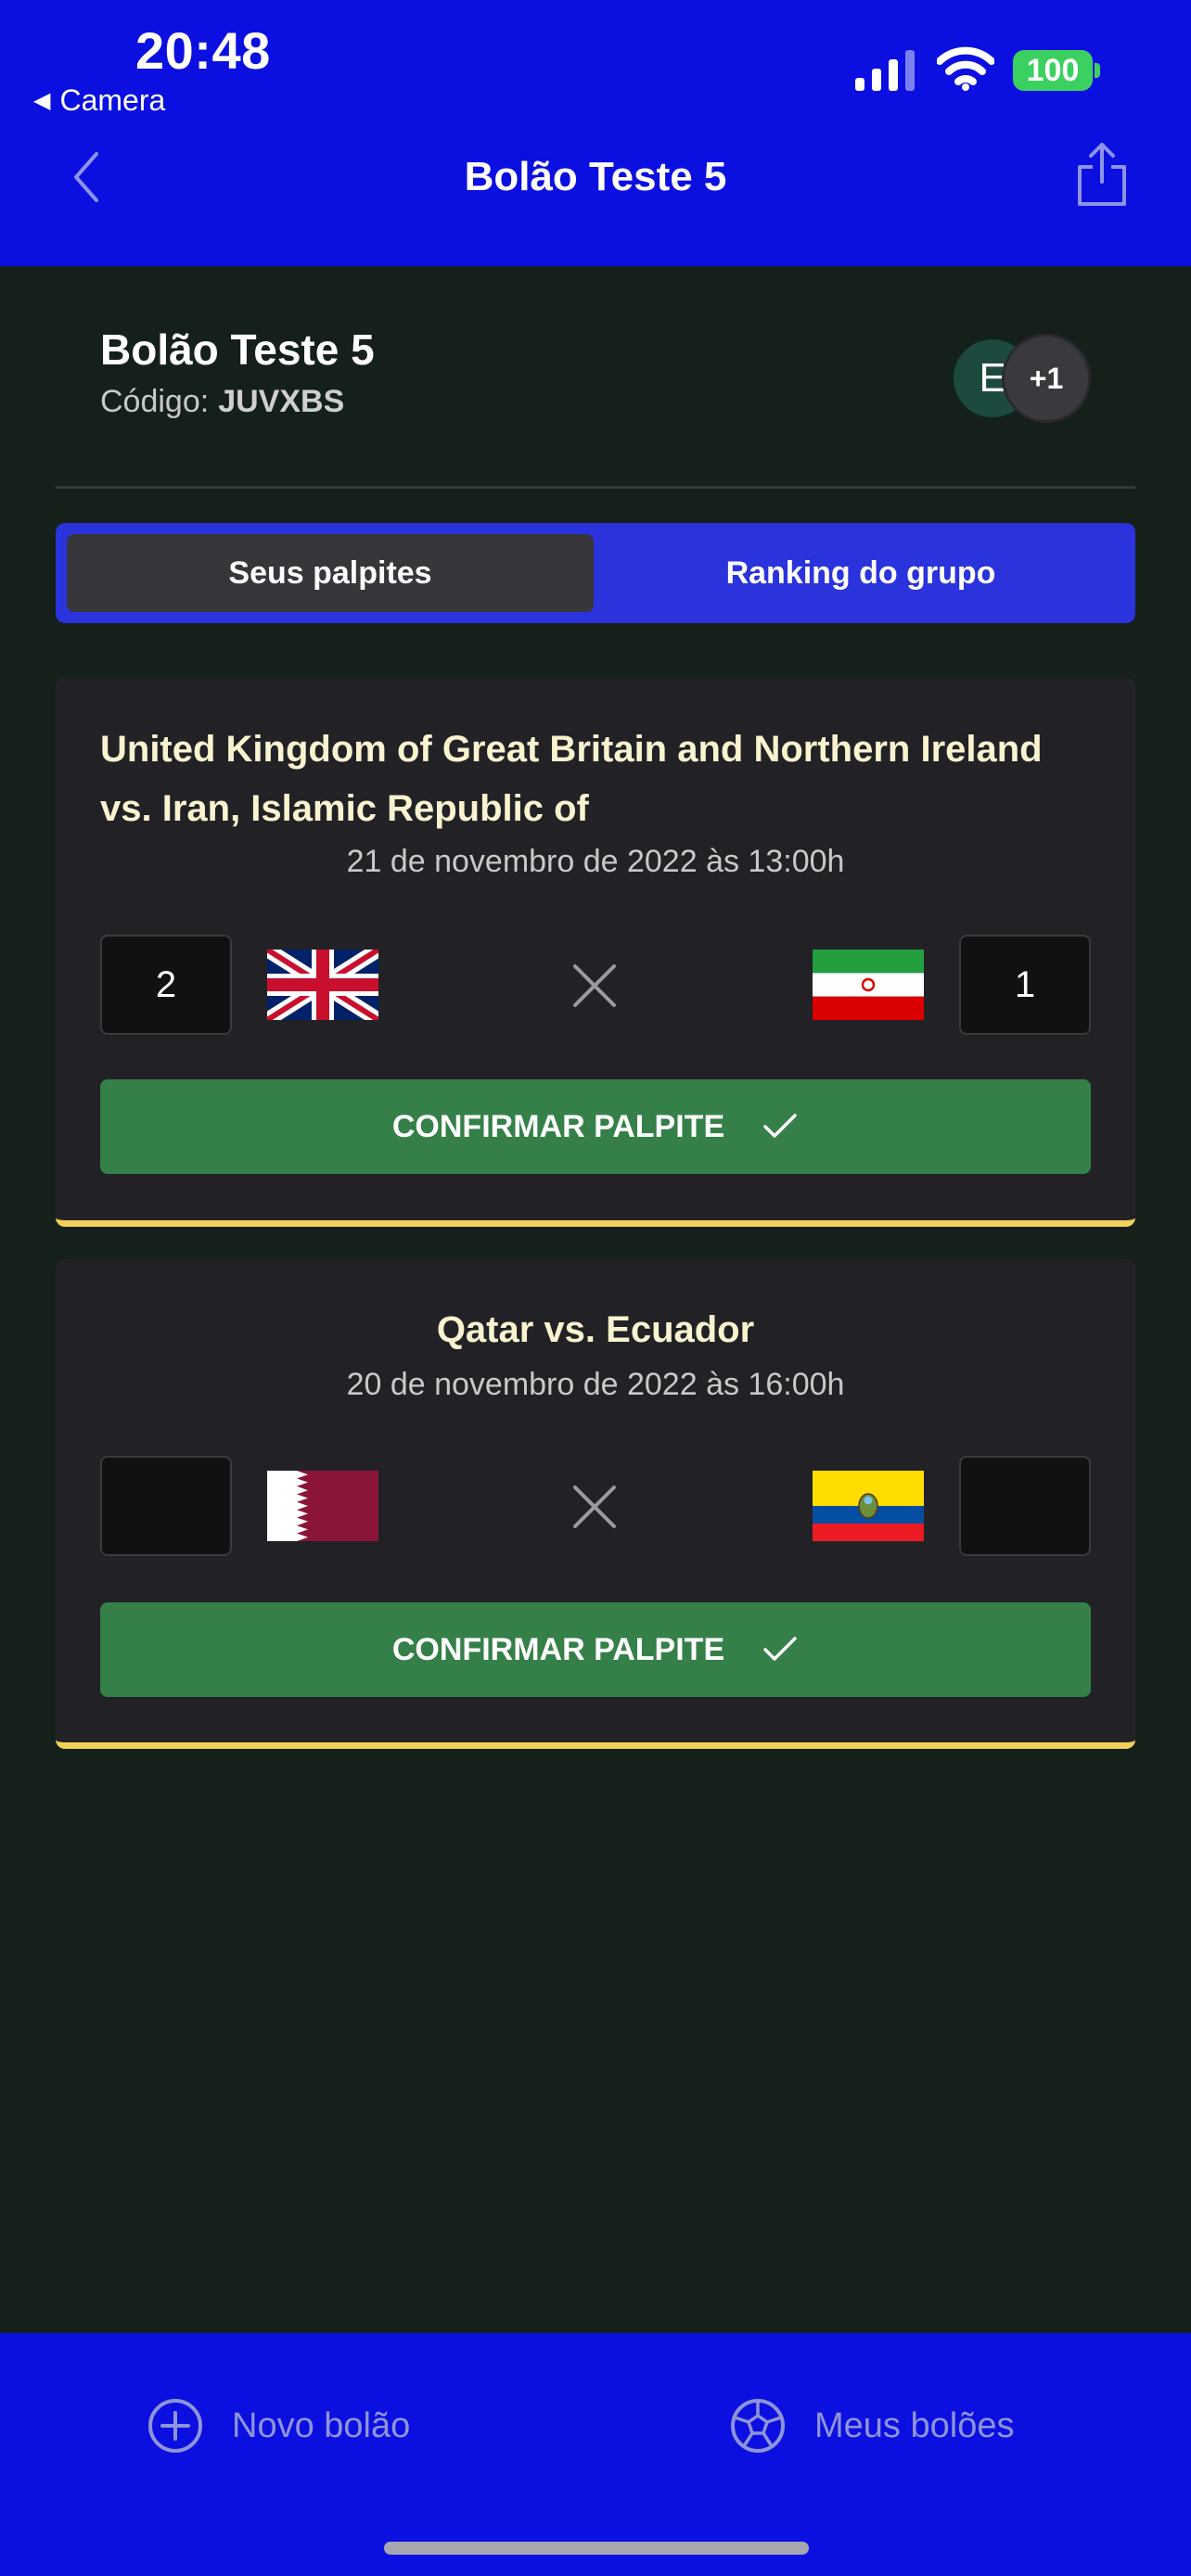 This screenshot has height=2576, width=1191. What do you see at coordinates (595, 573) in the screenshot?
I see `segmented-tabs: Seus palpites Ranking do grupo` at bounding box center [595, 573].